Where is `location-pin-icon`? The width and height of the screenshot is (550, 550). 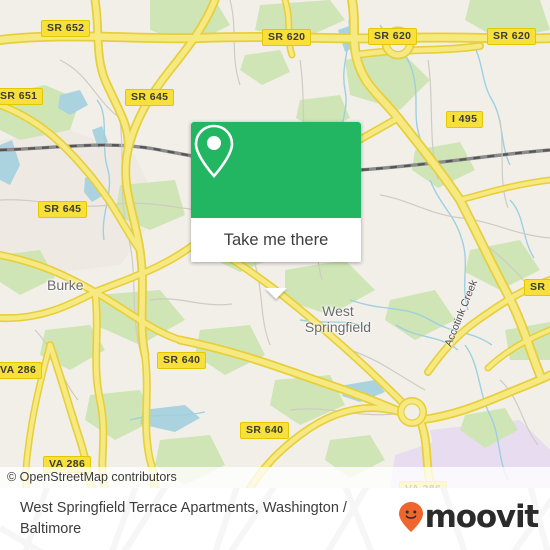
location-pin-icon is located at coordinates (214, 151).